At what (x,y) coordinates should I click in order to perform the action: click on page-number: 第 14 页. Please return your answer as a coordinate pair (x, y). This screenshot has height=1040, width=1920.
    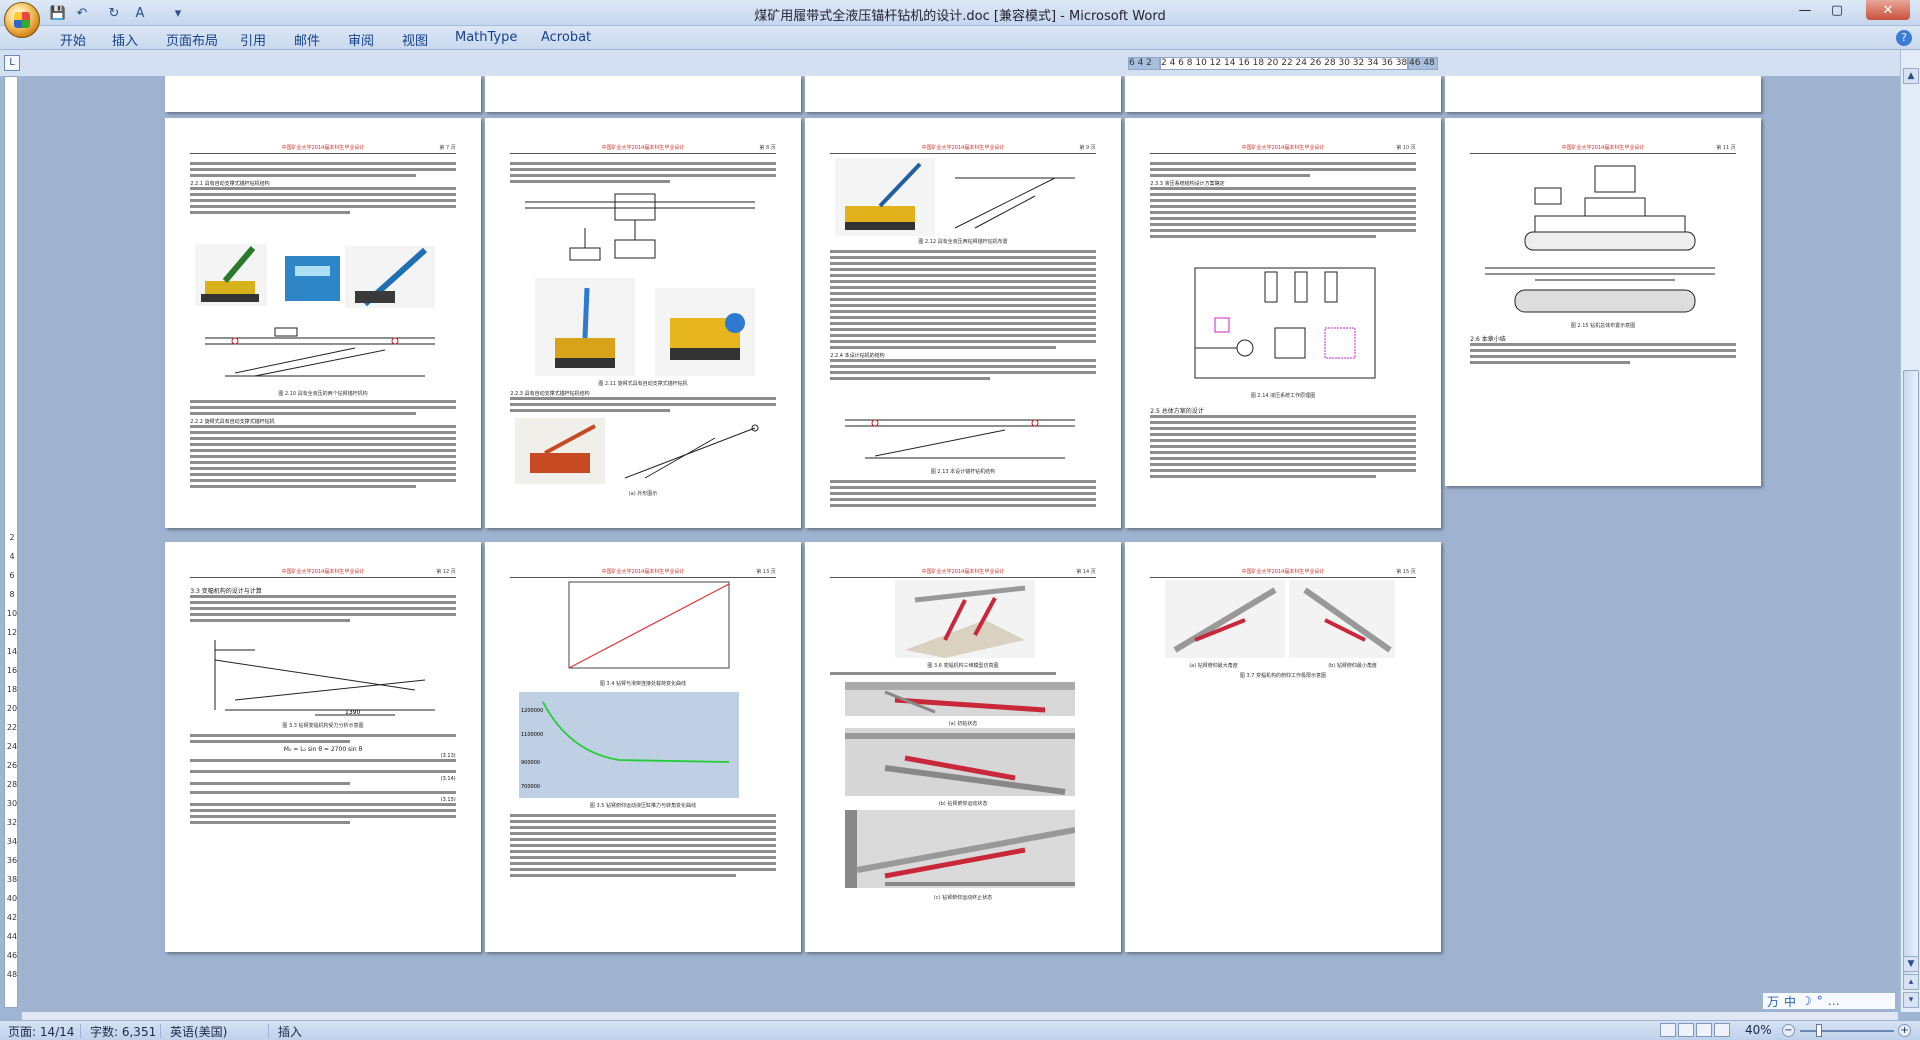
    Looking at the image, I should click on (1086, 572).